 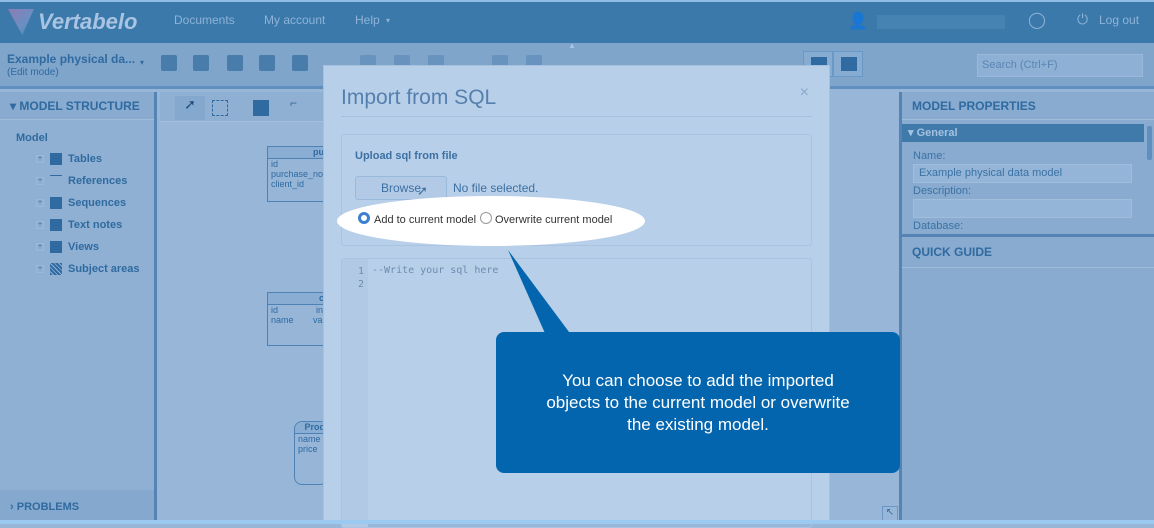 I want to click on modal-title: Import from SQL, so click(x=419, y=97).